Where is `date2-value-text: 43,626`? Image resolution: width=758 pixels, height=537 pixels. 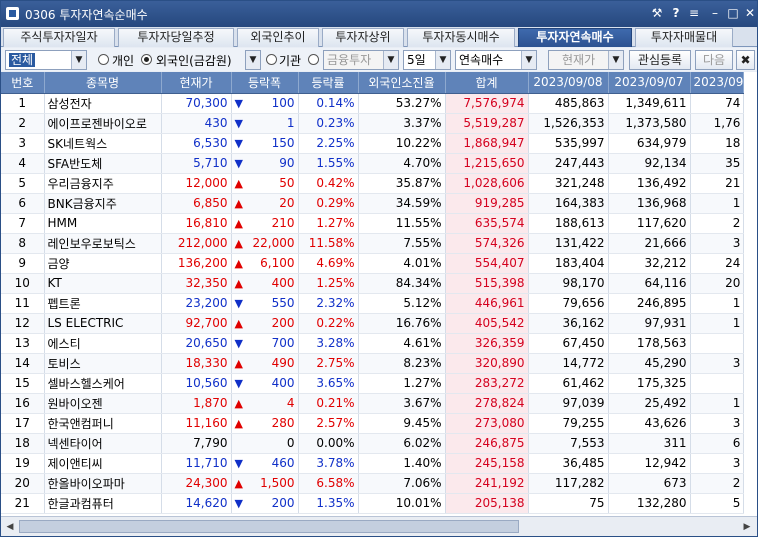
date2-value-text: 43,626 is located at coordinates (665, 423).